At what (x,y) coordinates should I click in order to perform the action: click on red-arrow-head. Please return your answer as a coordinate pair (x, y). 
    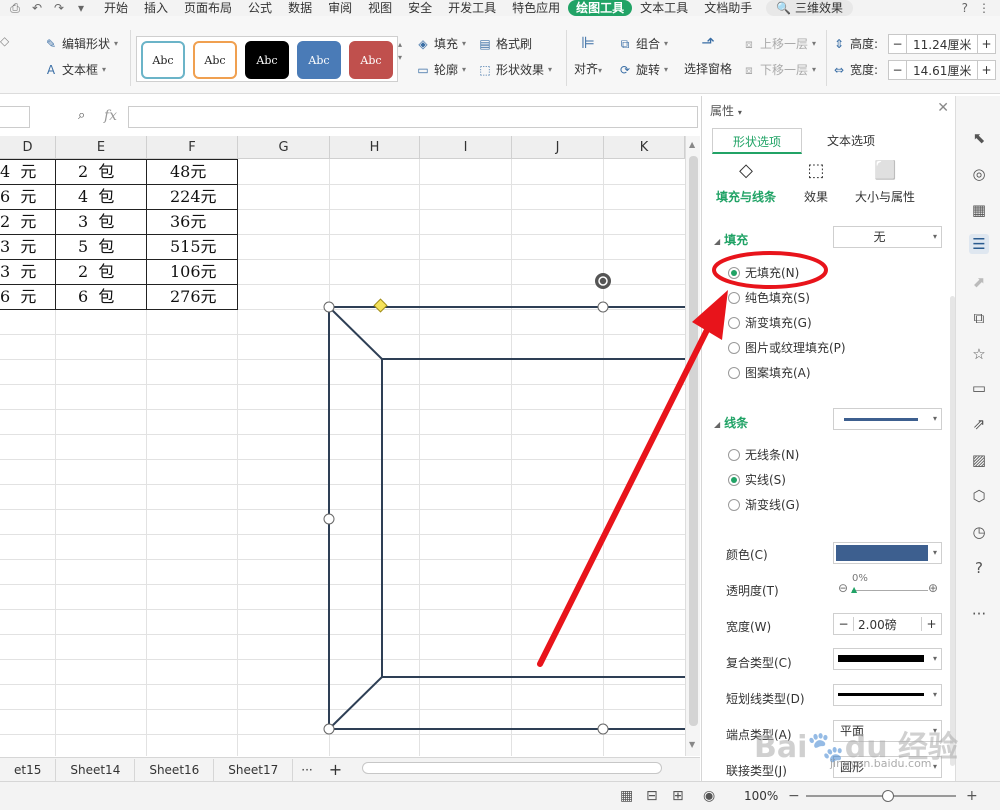
    Looking at the image, I should click on (710, 315).